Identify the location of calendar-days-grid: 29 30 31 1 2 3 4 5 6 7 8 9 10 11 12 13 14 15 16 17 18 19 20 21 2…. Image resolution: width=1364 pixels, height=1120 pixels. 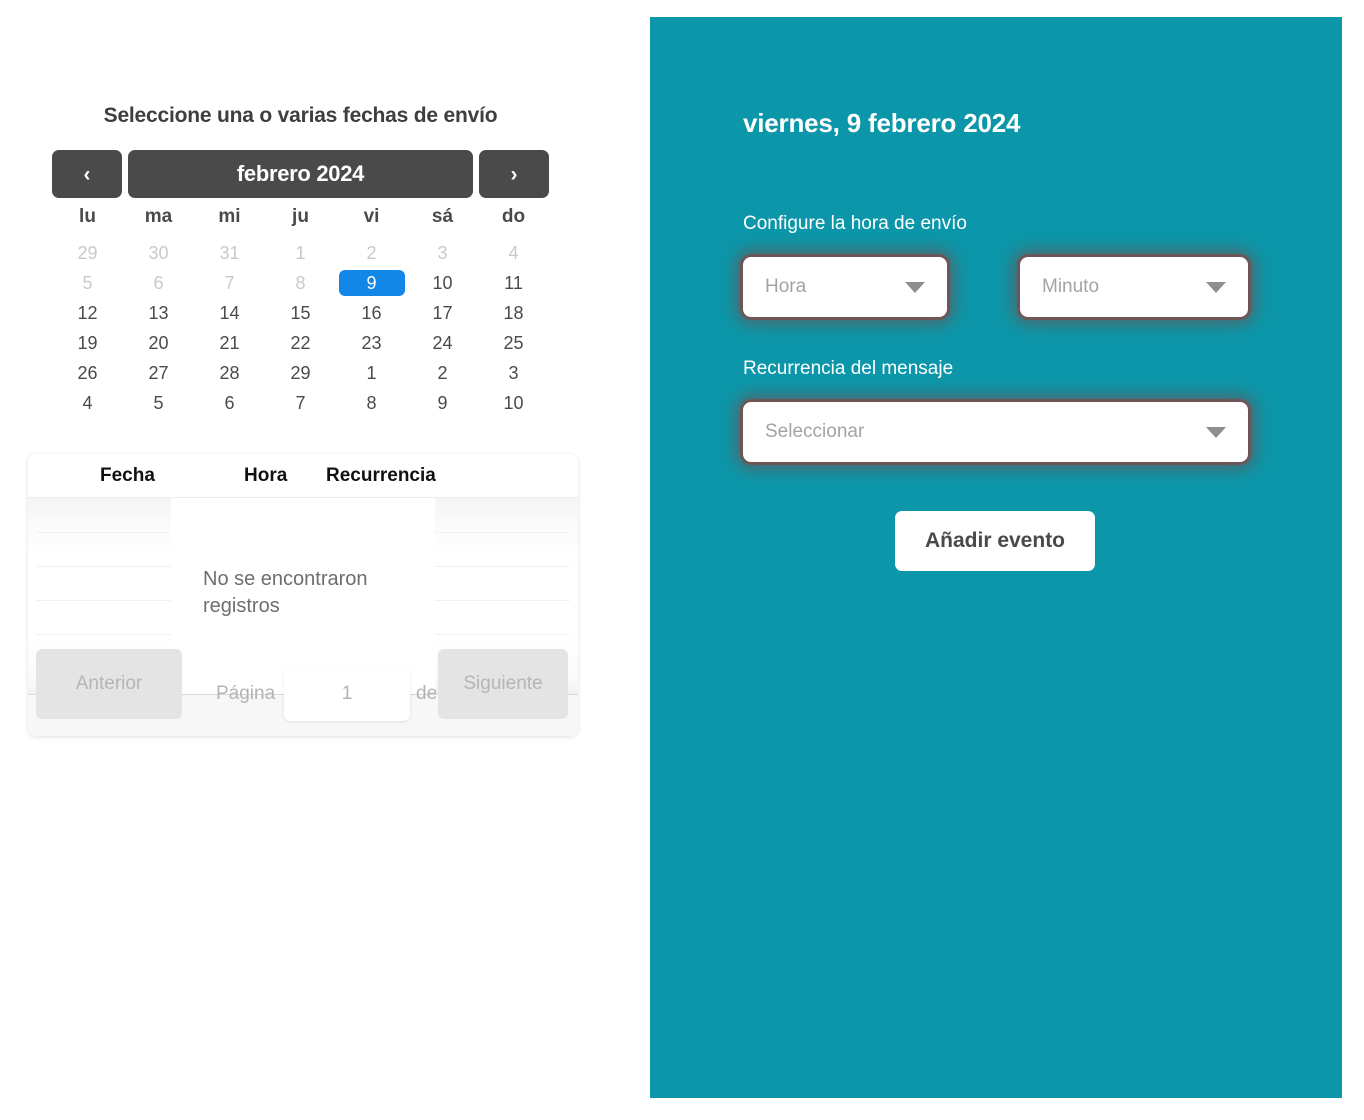
(300, 328).